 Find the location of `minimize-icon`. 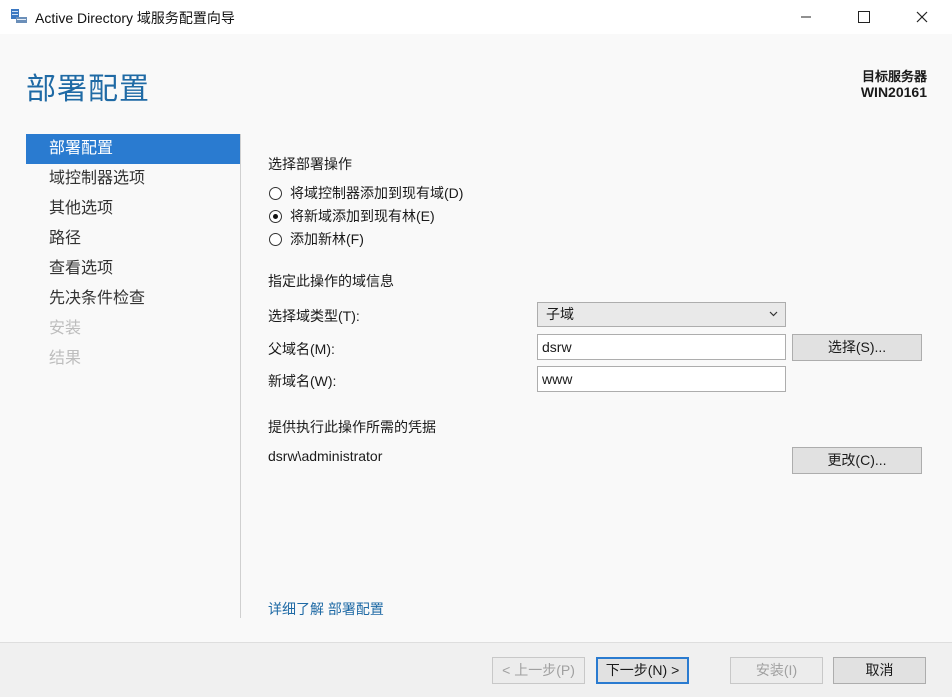

minimize-icon is located at coordinates (806, 17).